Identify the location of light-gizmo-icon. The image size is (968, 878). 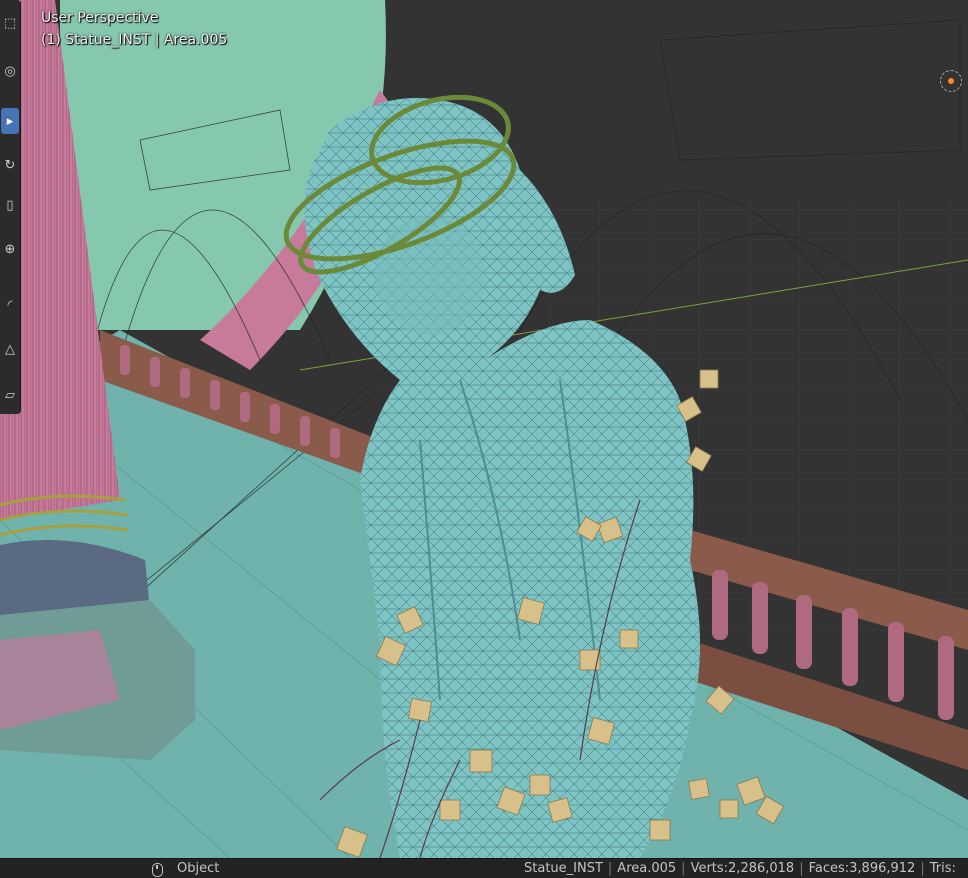
(951, 81).